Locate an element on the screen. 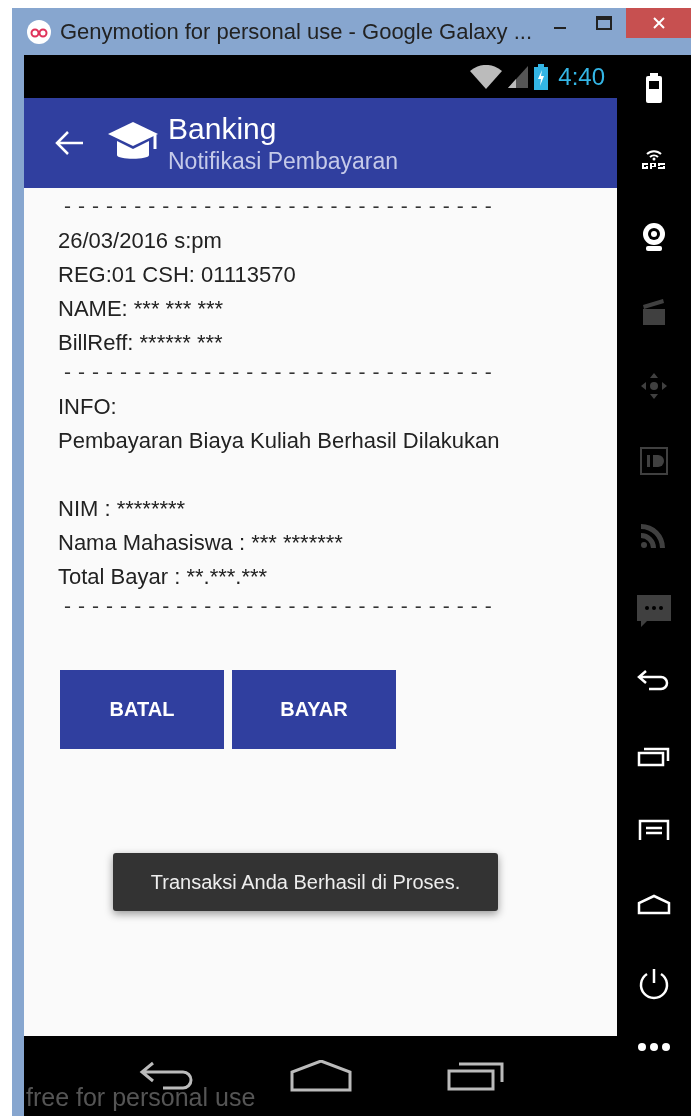 This screenshot has height=1116, width=691. receipt-line: 26/03/2016 s:pm is located at coordinates (140, 241).